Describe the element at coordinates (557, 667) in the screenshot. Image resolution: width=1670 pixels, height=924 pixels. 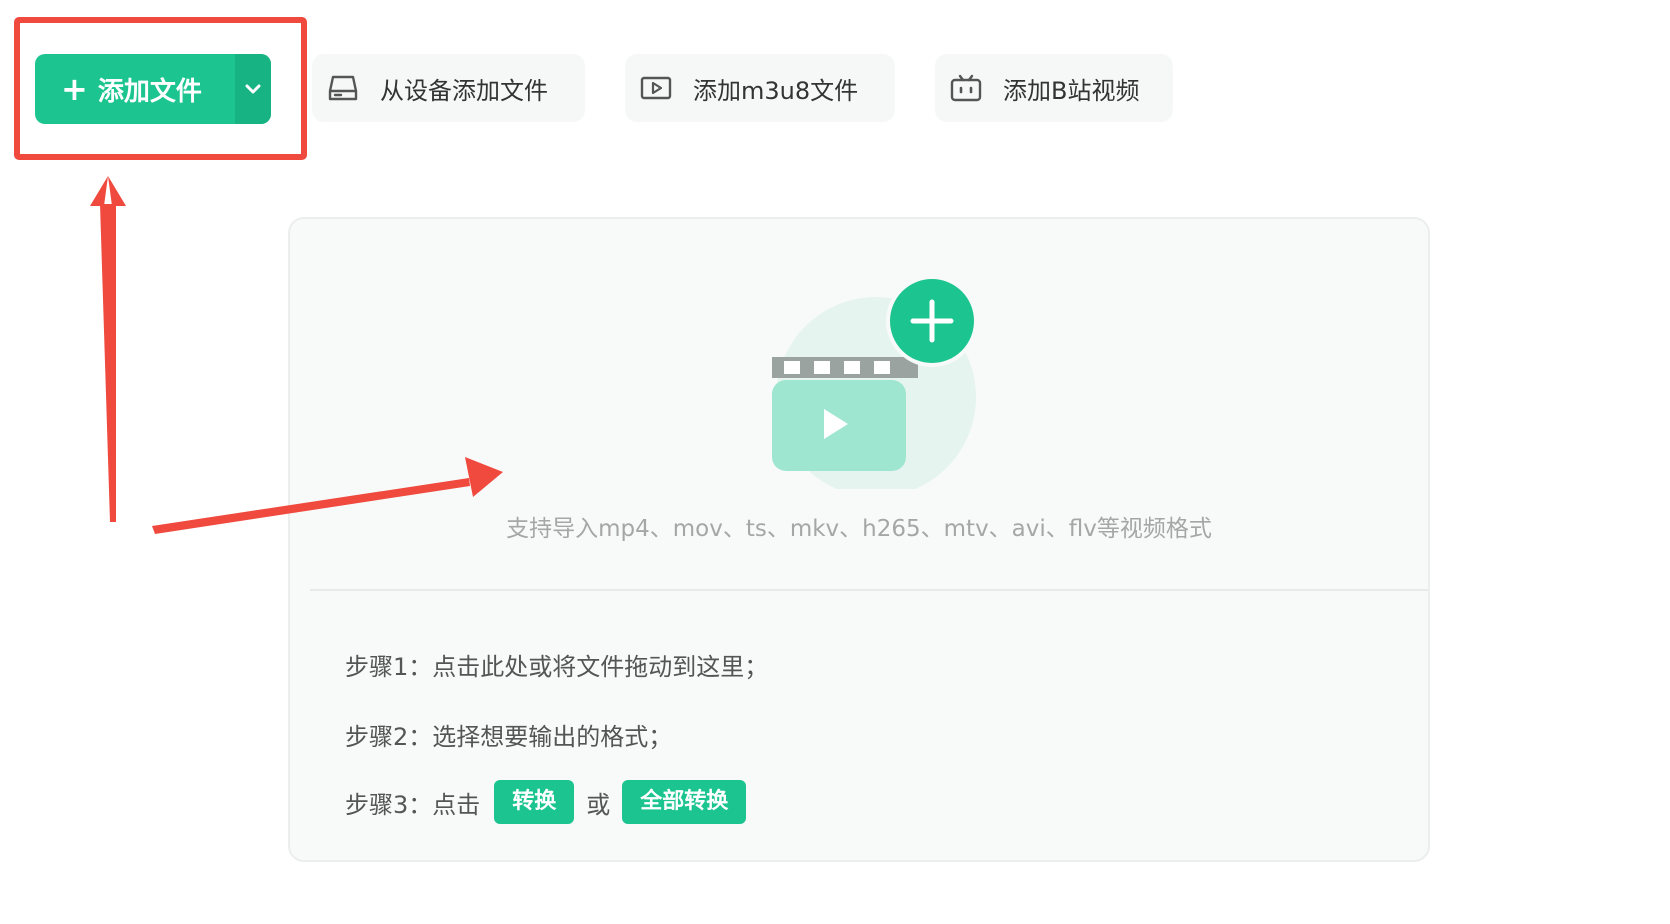
I see `step-1-label: 步骤1：点击此处或将文件拖动到这里；` at that location.